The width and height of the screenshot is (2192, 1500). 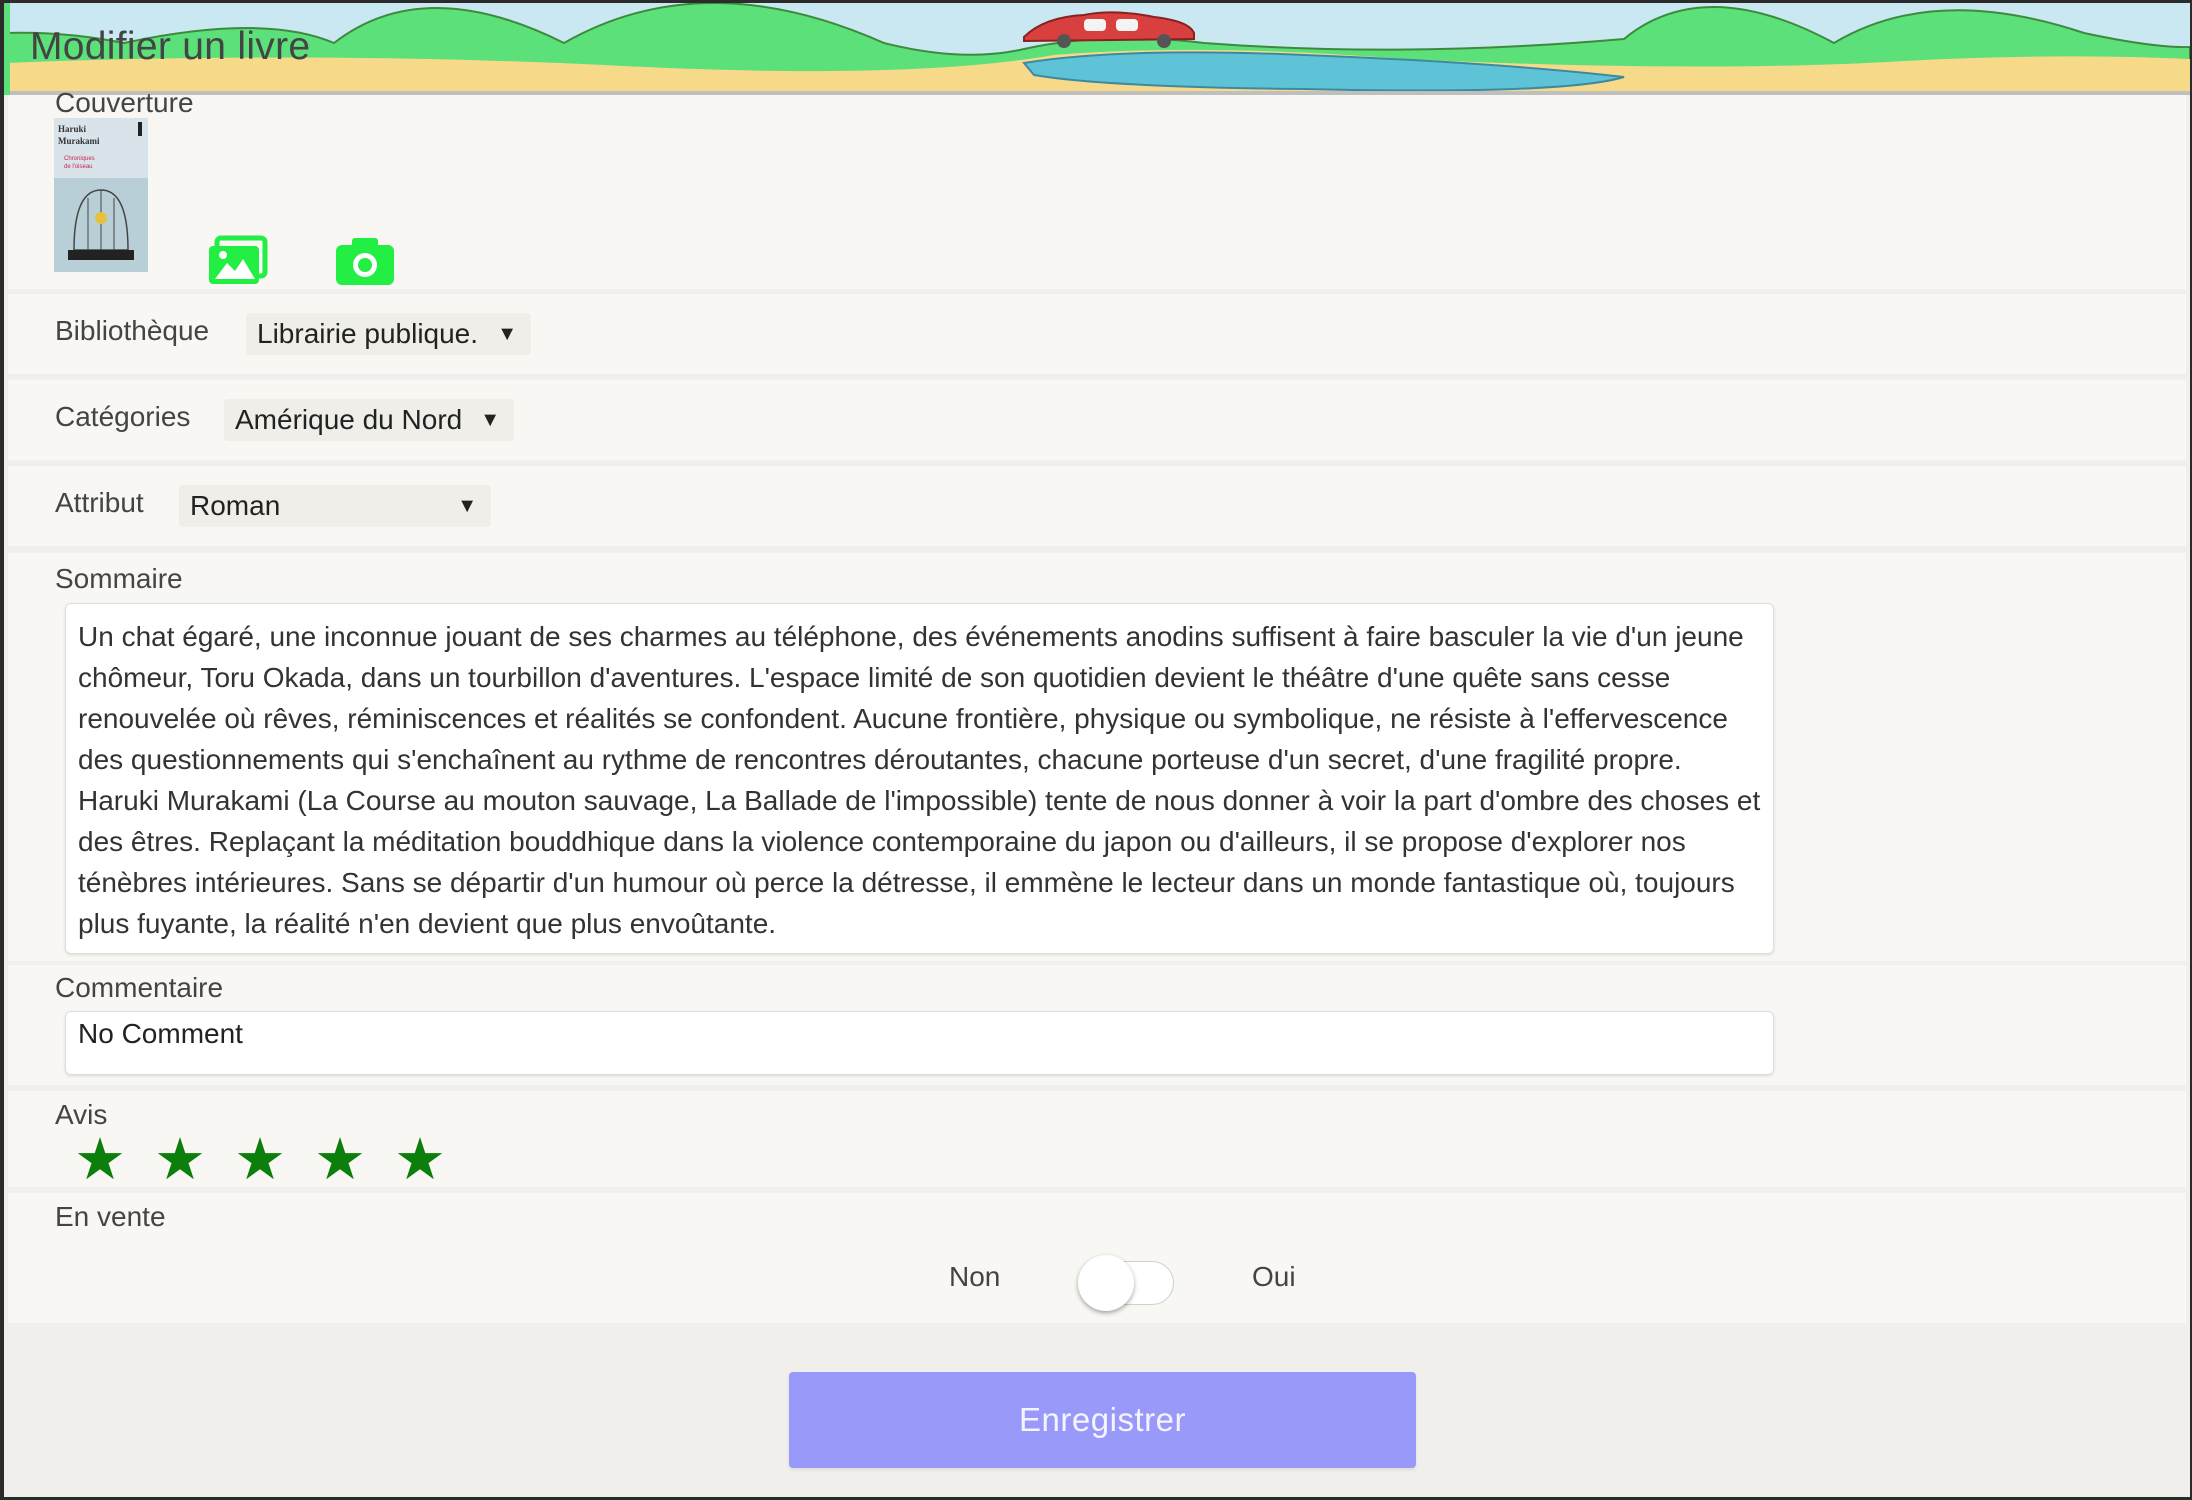 I want to click on comment-label: Commentaire, so click(x=139, y=987).